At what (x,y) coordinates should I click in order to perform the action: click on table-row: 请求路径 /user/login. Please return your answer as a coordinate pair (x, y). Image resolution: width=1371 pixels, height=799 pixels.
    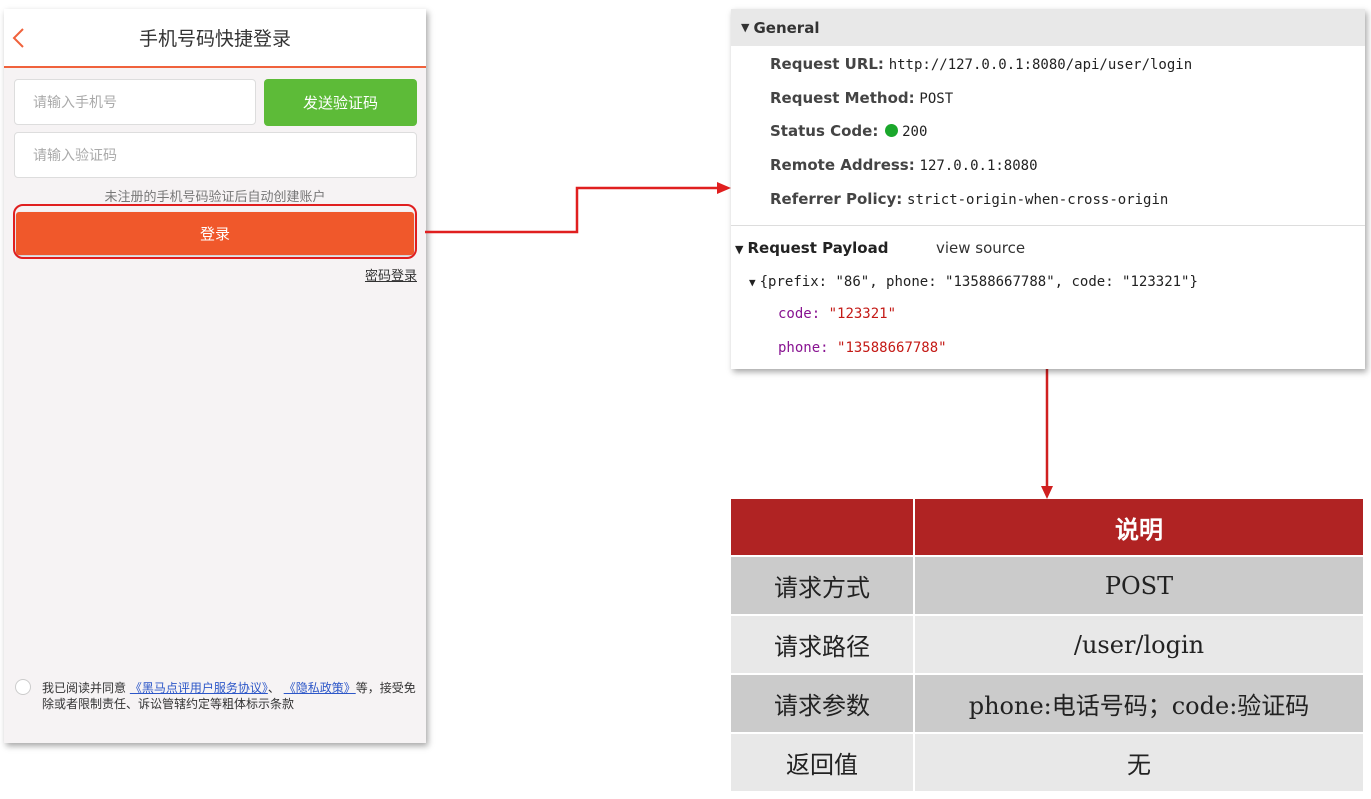
    Looking at the image, I should click on (1048, 645).